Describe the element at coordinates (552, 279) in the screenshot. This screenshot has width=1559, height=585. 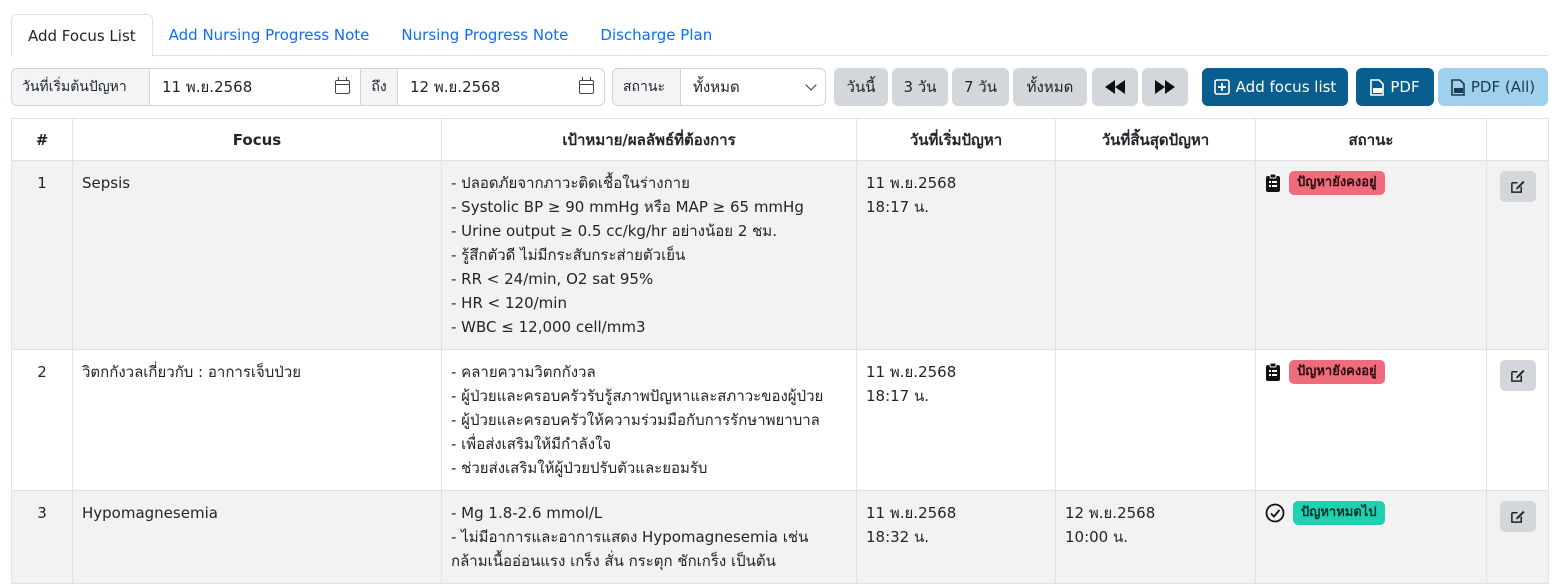
I see `goal-line: - RR < 24/min, O2 sat 95%` at that location.